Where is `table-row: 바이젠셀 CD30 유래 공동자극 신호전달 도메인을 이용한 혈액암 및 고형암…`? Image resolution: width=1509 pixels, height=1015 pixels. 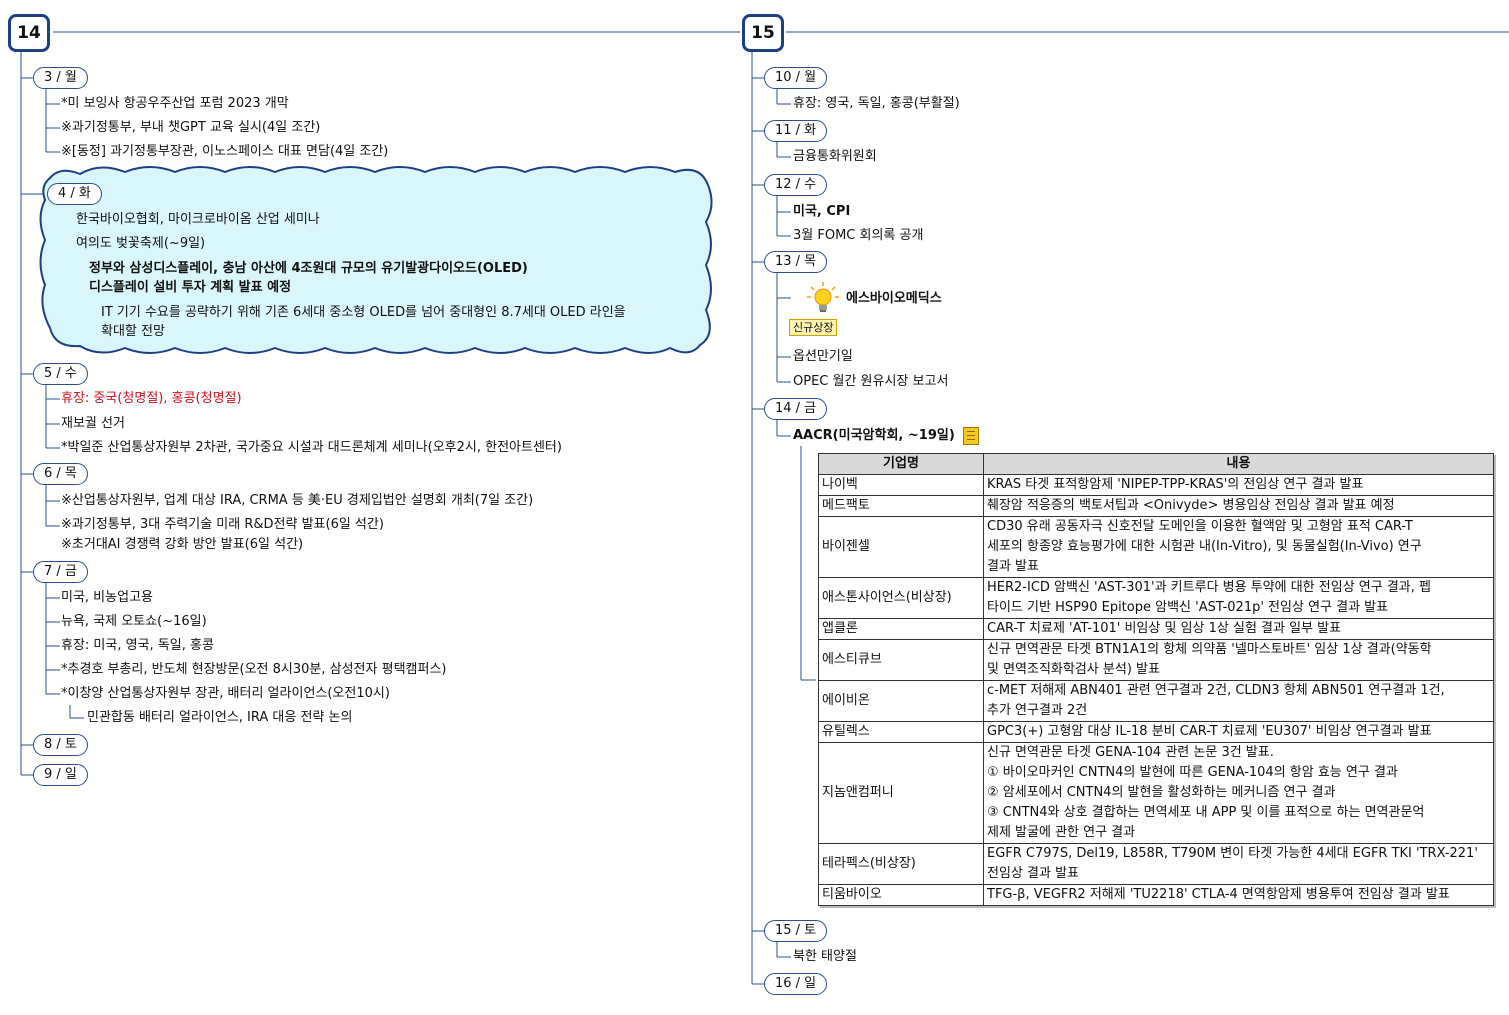
table-row: 바이젠셀 CD30 유래 공동자극 신호전달 도메인을 이용한 혈액암 및 고형암… is located at coordinates (1156, 547).